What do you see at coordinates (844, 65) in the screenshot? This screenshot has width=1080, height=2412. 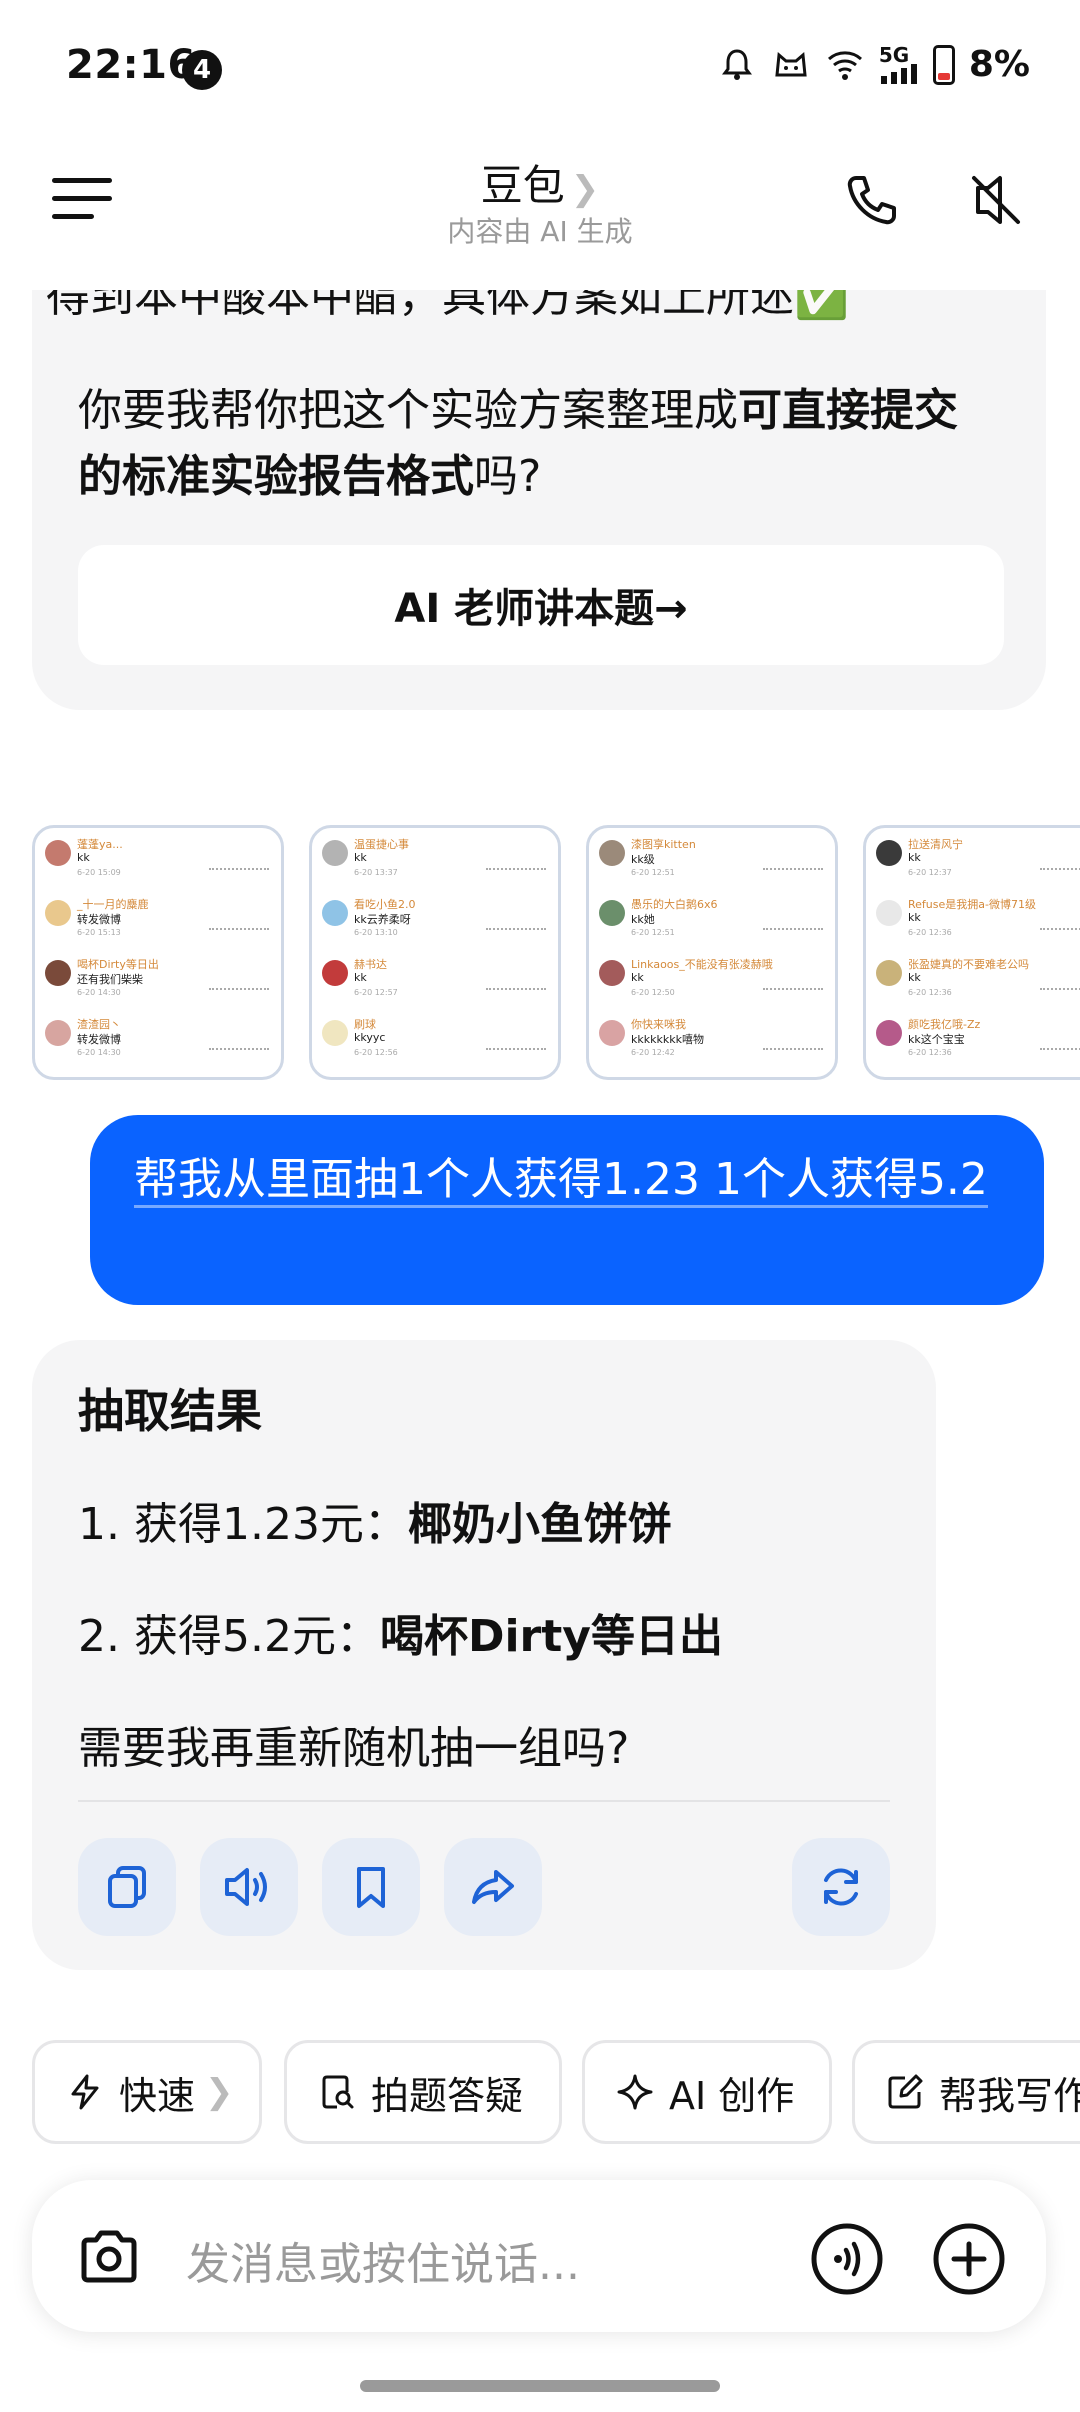 I see `wifi-icon` at bounding box center [844, 65].